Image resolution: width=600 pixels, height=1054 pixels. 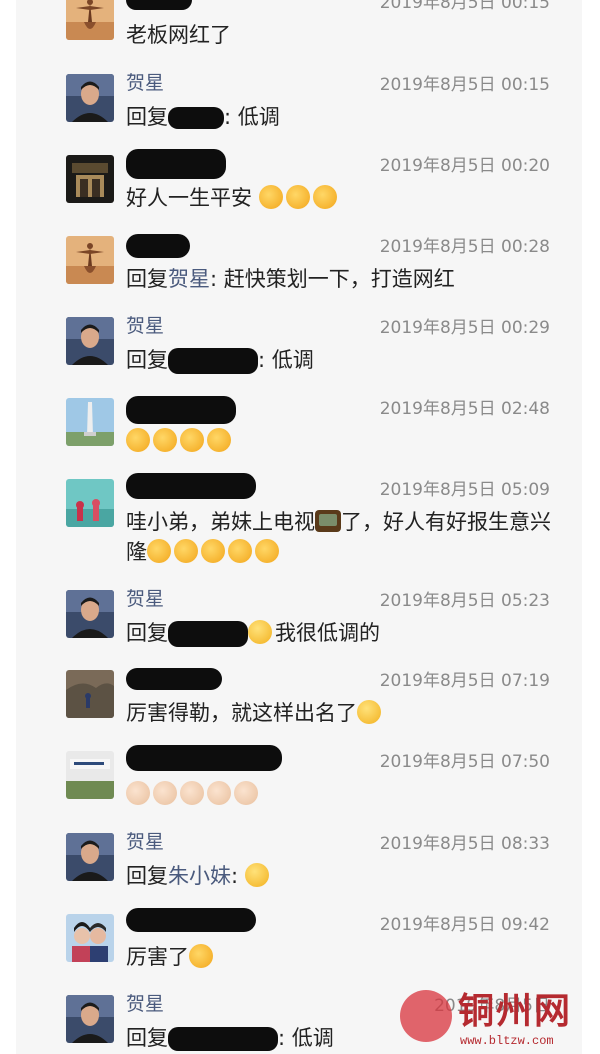 What do you see at coordinates (327, 633) in the screenshot?
I see `reply-body: 我很低调的` at bounding box center [327, 633].